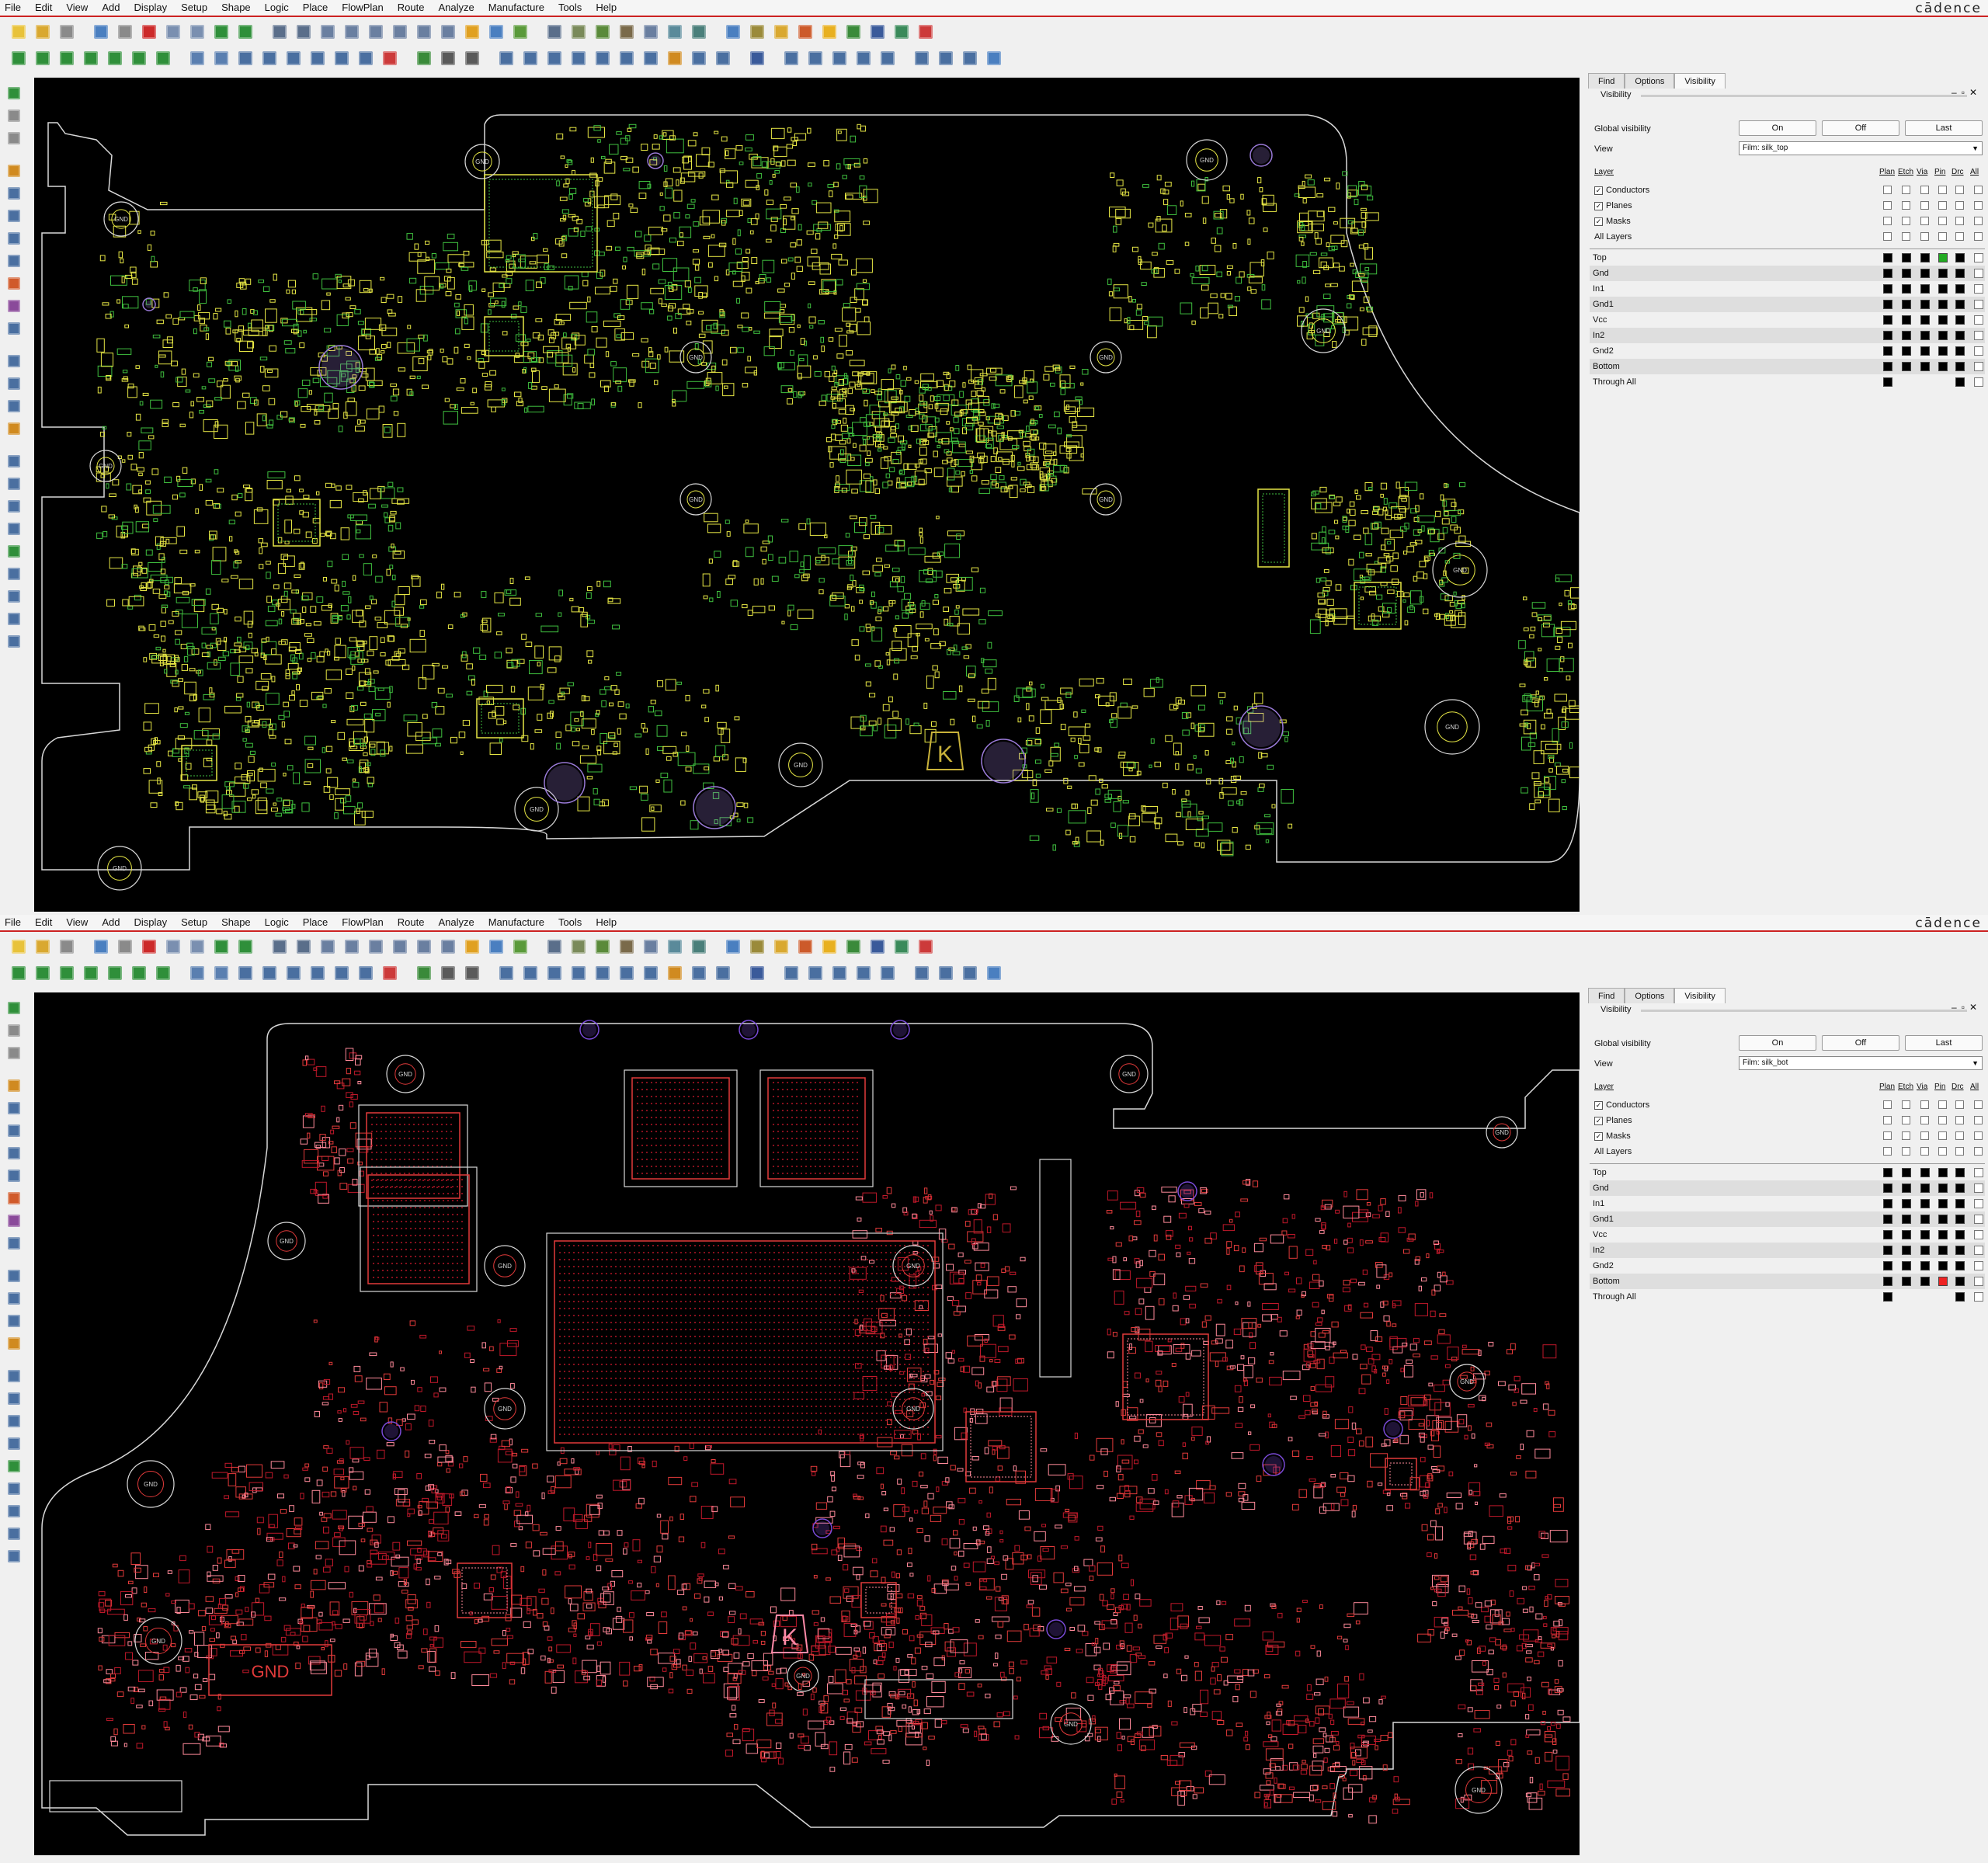 This screenshot has width=1988, height=1863. What do you see at coordinates (970, 973) in the screenshot?
I see `camera-button` at bounding box center [970, 973].